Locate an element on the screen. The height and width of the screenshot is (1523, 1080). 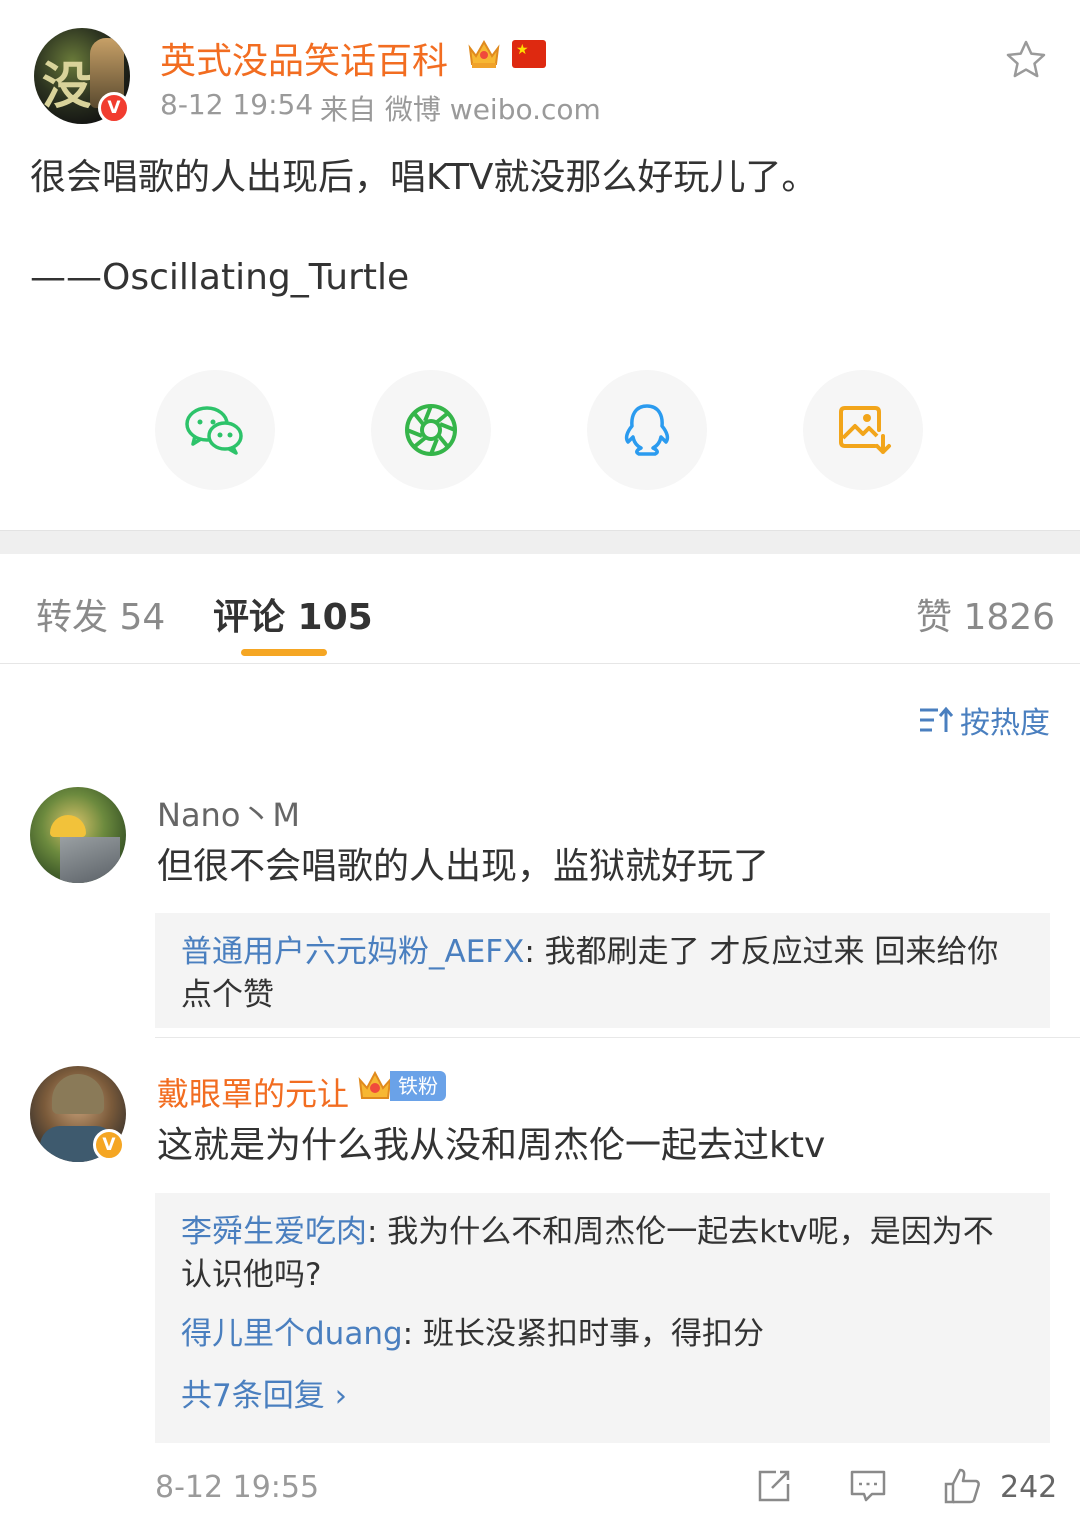
tab-like: 赞 1826 is located at coordinates (985, 614).